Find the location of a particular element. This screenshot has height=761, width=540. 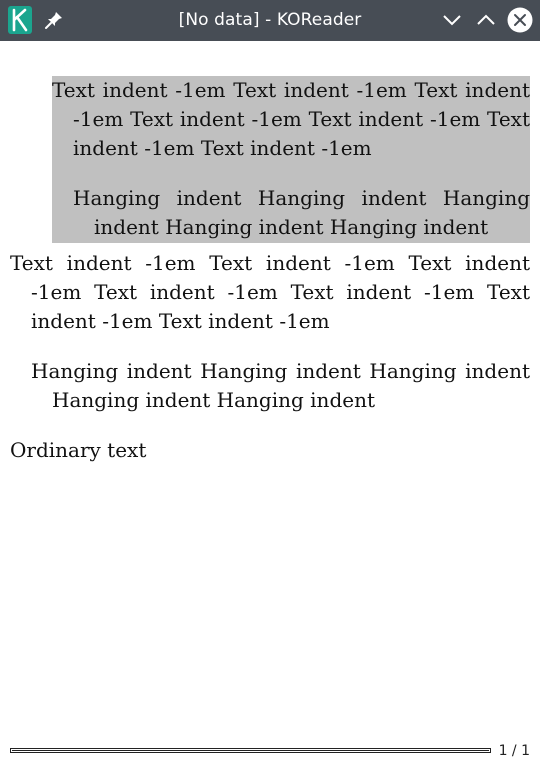

chevron-up-icon is located at coordinates (486, 20).